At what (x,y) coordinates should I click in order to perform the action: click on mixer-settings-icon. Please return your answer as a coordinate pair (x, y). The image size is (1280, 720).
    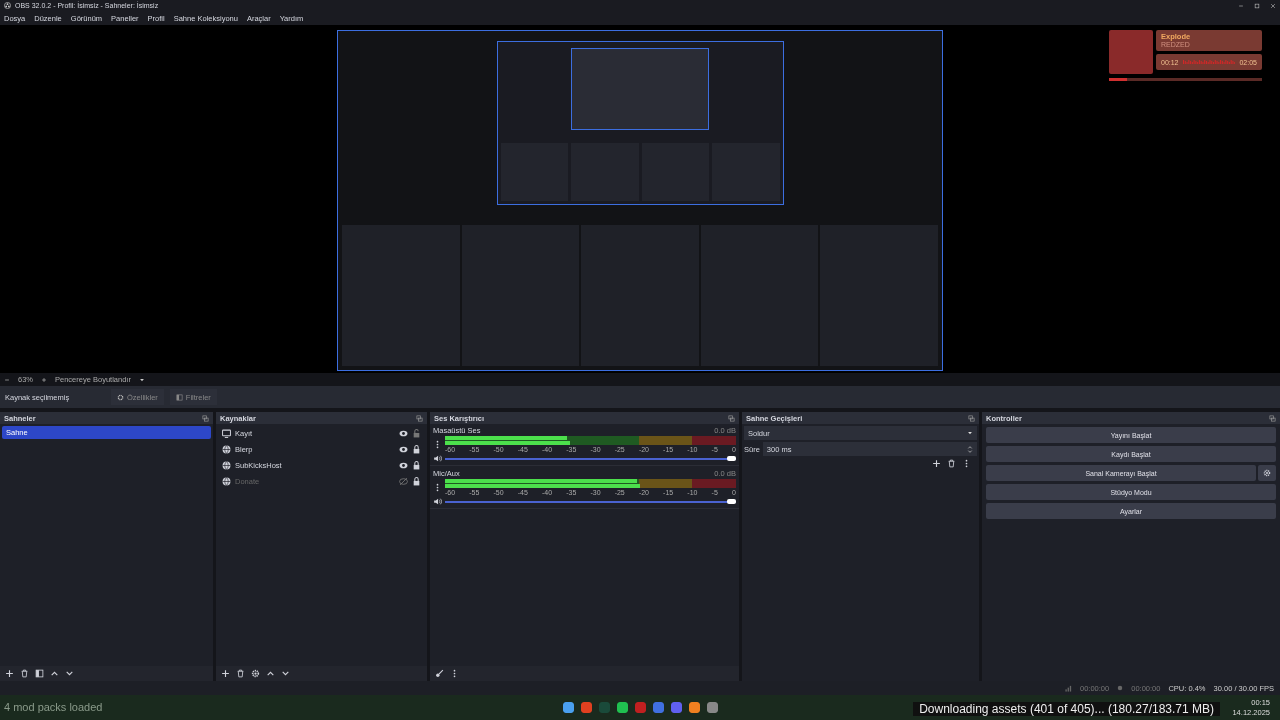
    Looking at the image, I should click on (439, 673).